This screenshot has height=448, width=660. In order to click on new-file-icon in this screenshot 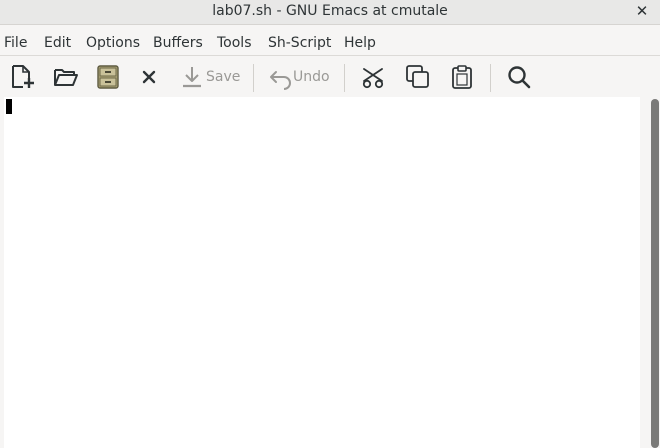, I will do `click(23, 77)`.